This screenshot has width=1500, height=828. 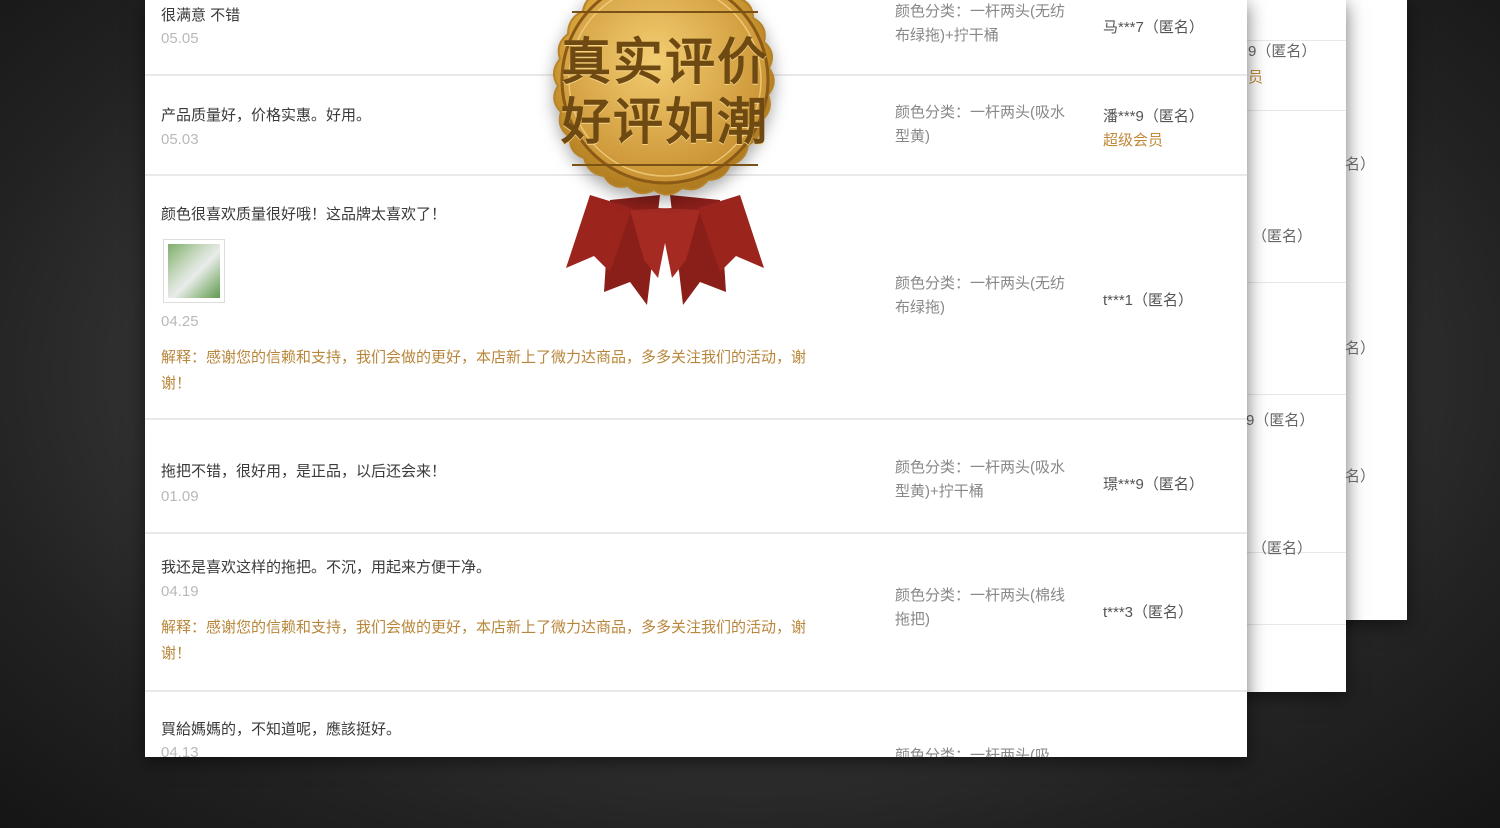 What do you see at coordinates (1153, 483) in the screenshot?
I see `review-user: 璟***9（匿名）` at bounding box center [1153, 483].